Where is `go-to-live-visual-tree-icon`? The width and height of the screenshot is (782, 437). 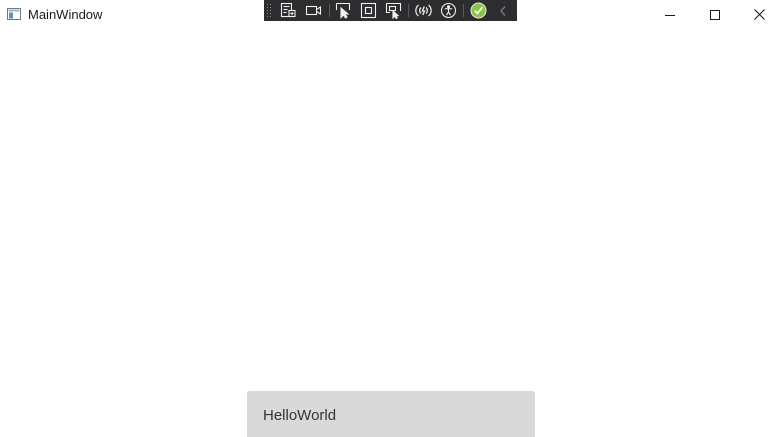
go-to-live-visual-tree-icon is located at coordinates (288, 10).